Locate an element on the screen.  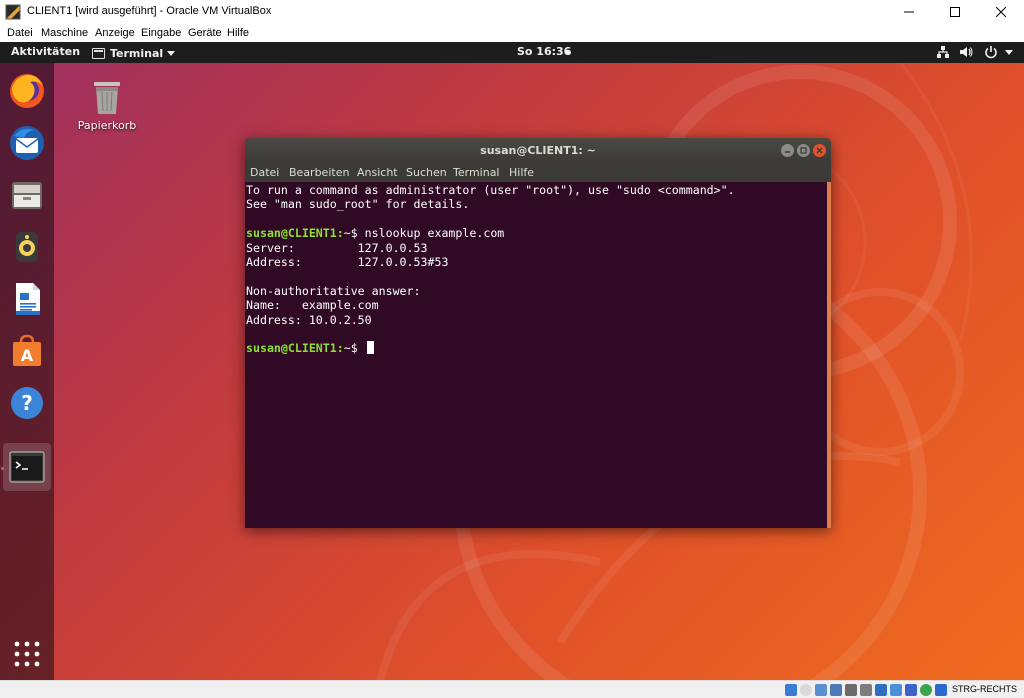
terminal-line: See "man sudo_root" for details. is located at coordinates (358, 204).